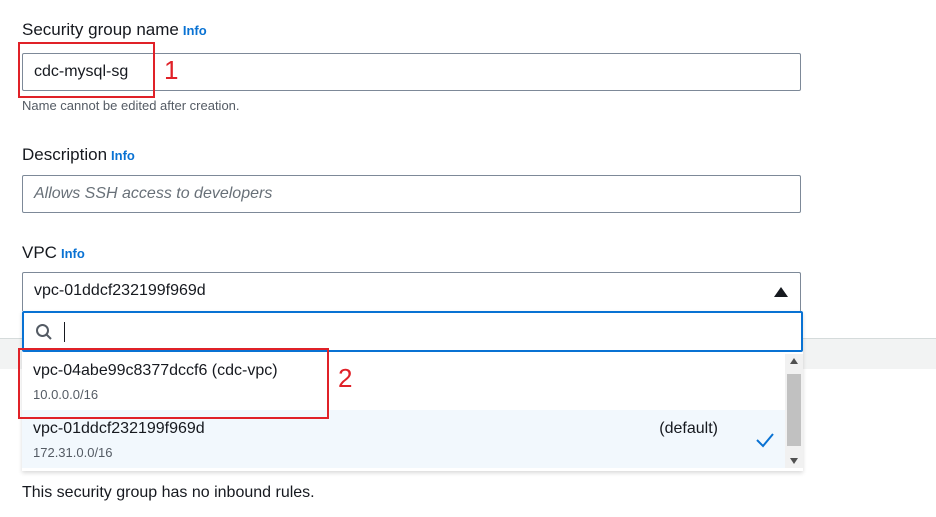 This screenshot has width=936, height=517. What do you see at coordinates (411, 292) in the screenshot?
I see `vpc-select: vpc-01ddcf232199f969d` at bounding box center [411, 292].